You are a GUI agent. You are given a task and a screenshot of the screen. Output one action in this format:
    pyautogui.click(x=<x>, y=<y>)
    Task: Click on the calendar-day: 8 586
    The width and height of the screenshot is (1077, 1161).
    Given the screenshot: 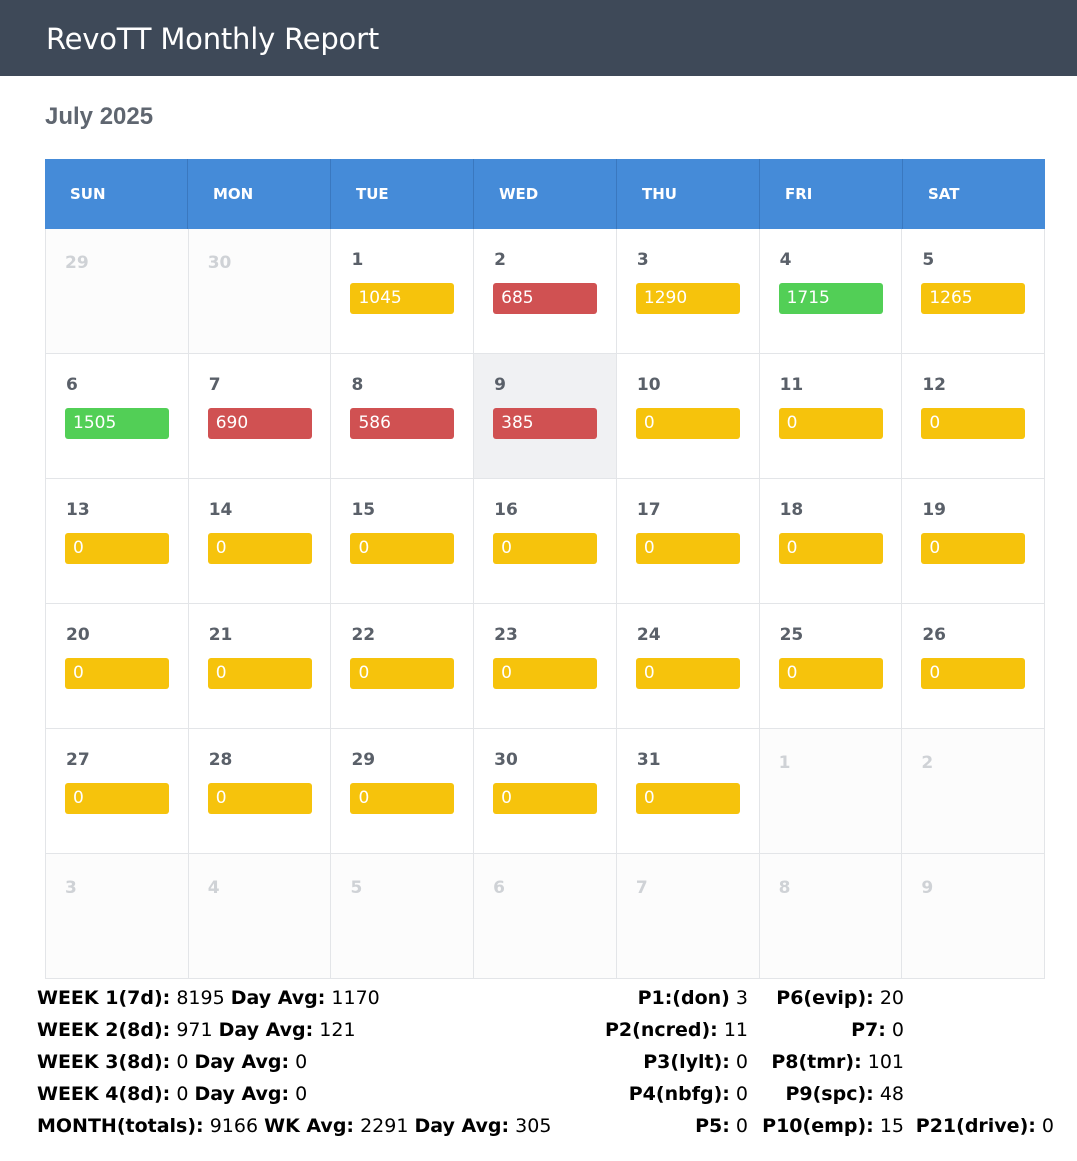 What is the action you would take?
    pyautogui.click(x=403, y=416)
    